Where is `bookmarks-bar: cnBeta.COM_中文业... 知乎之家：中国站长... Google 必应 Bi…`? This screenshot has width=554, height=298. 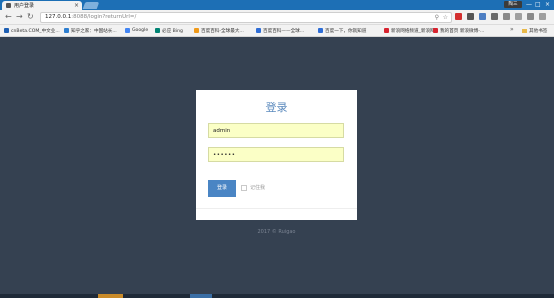 bookmarks-bar: cnBeta.COM_中文业... 知乎之家：中国站长... Google 必应 Bi… is located at coordinates (277, 31).